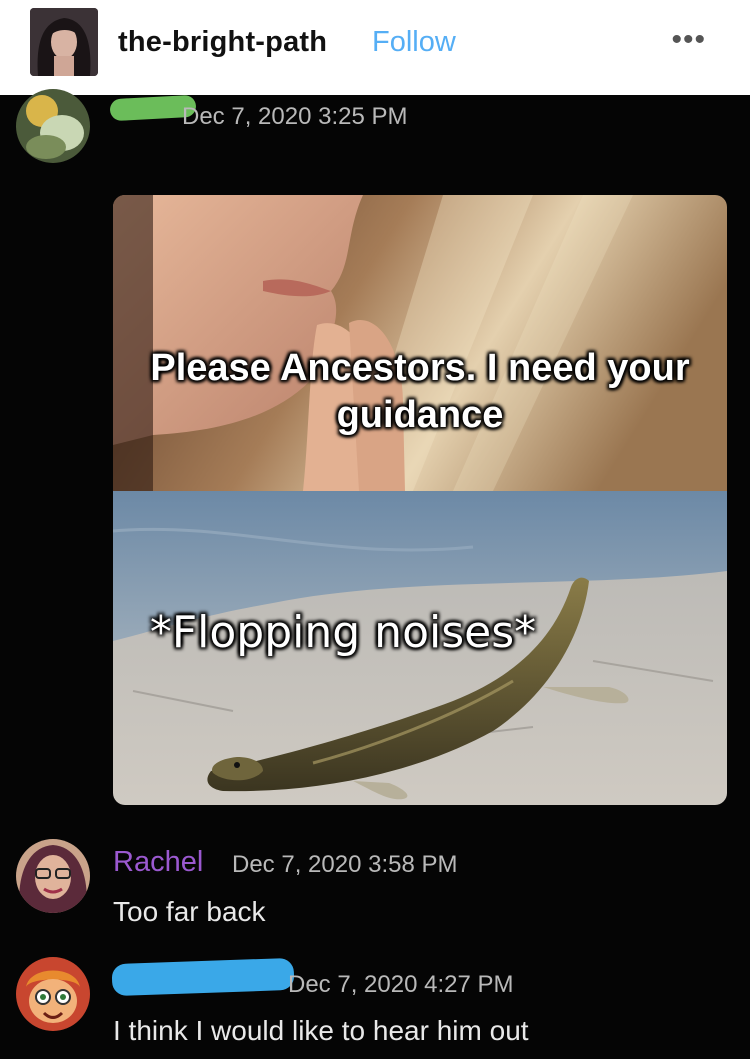 This screenshot has height=1059, width=750. What do you see at coordinates (189, 911) in the screenshot?
I see `message-text: Too far back` at bounding box center [189, 911].